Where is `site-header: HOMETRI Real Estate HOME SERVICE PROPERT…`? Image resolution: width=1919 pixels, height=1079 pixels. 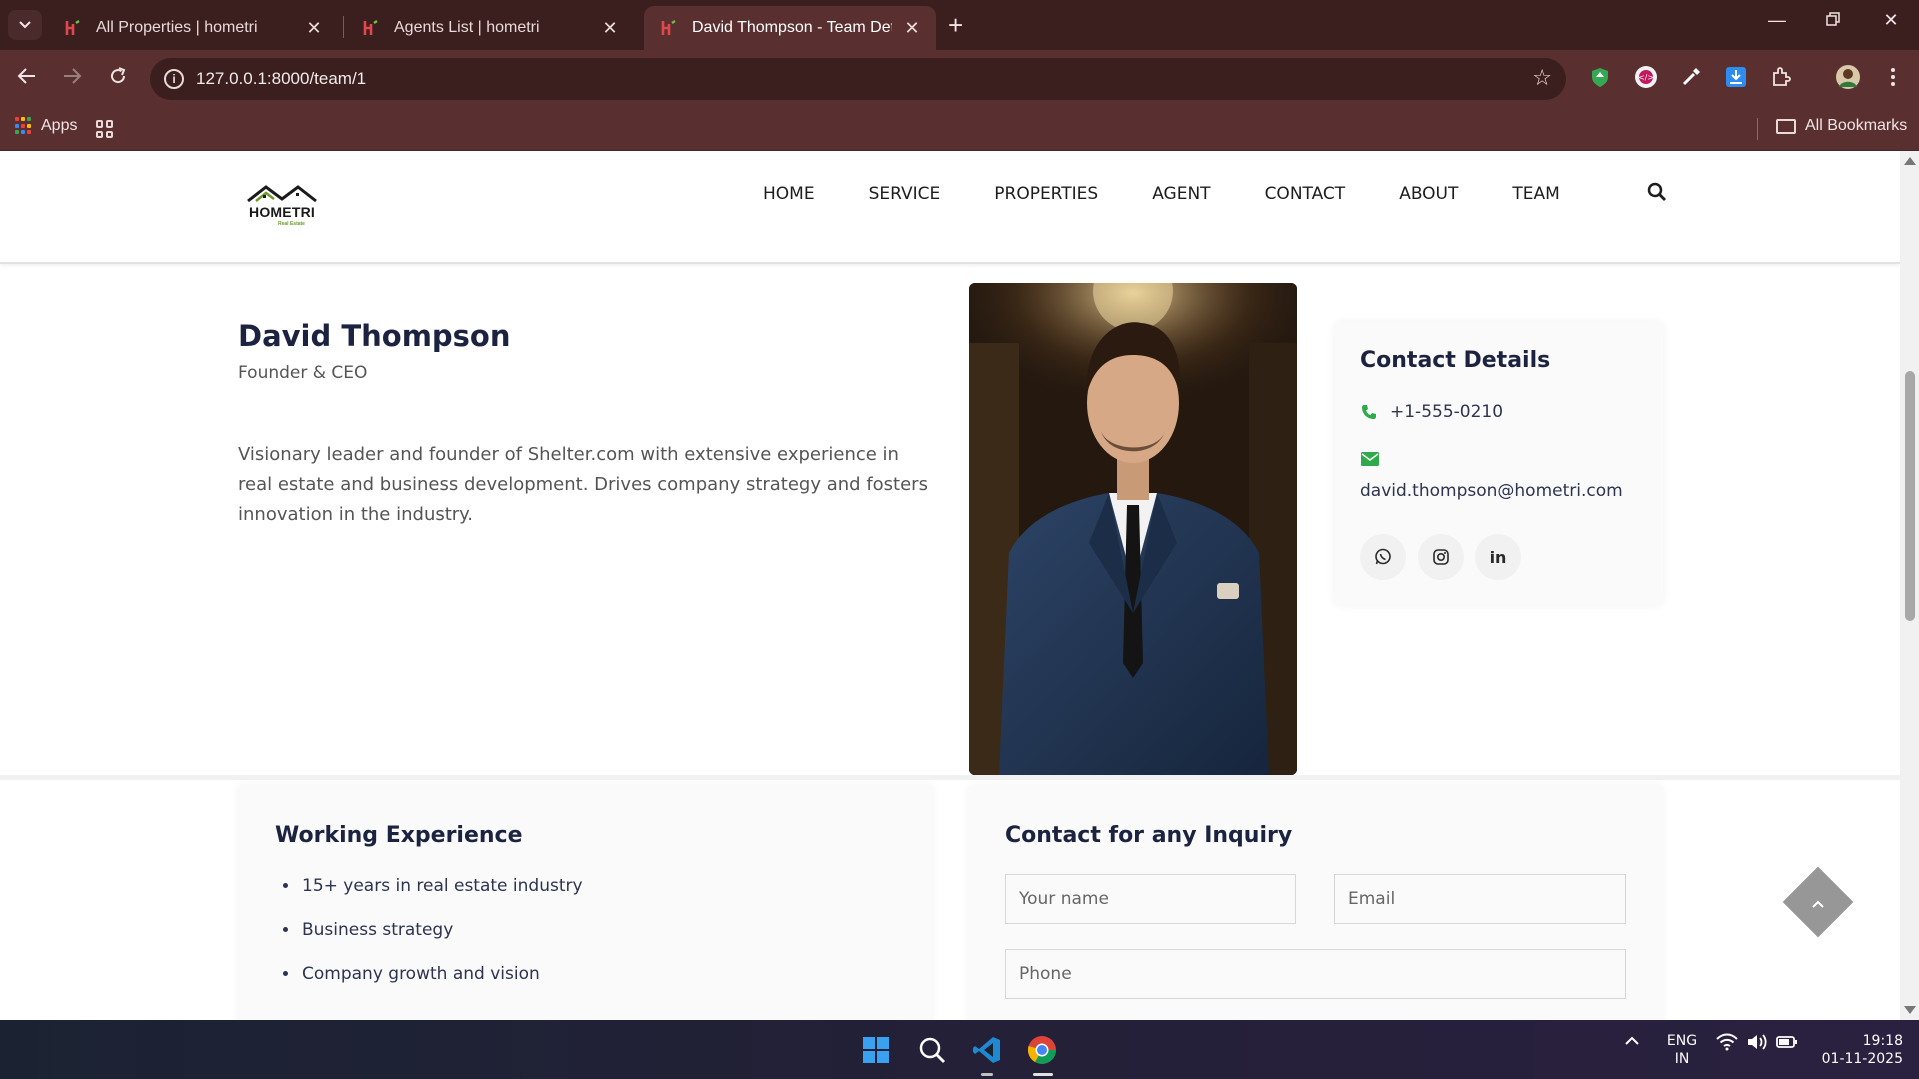
site-header: HOMETRI Real Estate HOME SERVICE PROPERT… is located at coordinates (950, 207).